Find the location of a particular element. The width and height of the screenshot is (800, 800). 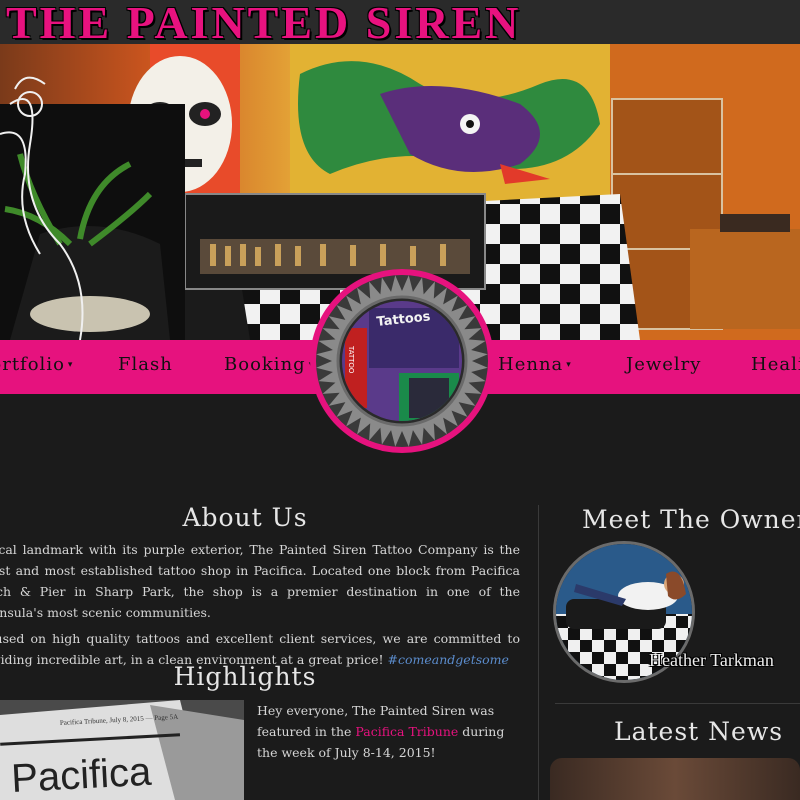

nav-label: Flash is located at coordinates (145, 364).